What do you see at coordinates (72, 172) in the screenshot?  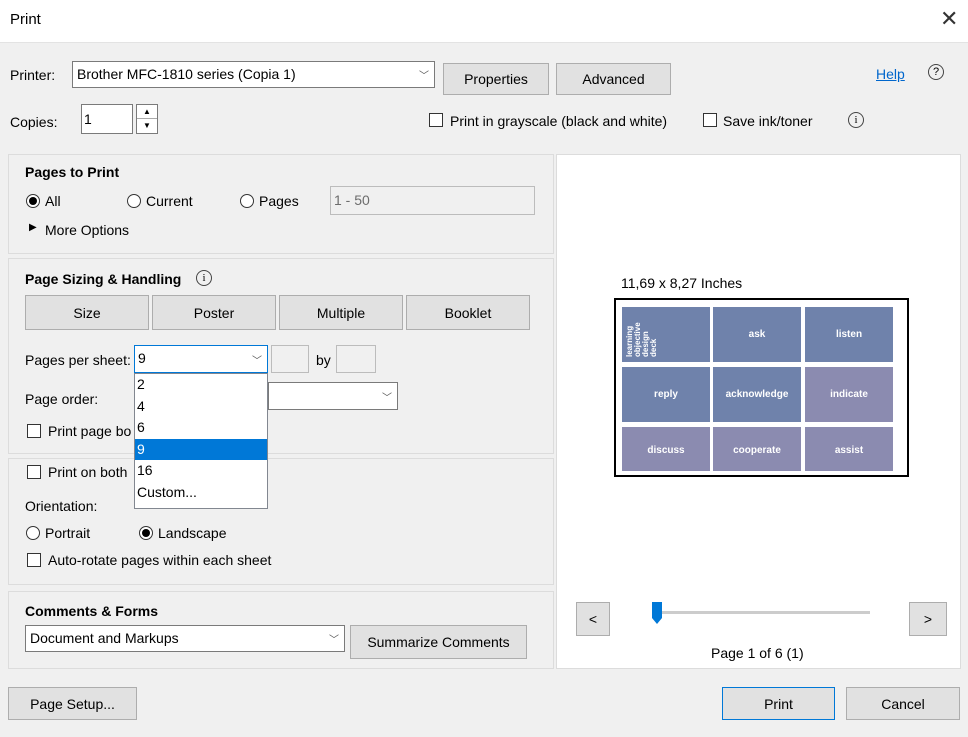 I see `pages-to-print-heading: Pages to Print` at bounding box center [72, 172].